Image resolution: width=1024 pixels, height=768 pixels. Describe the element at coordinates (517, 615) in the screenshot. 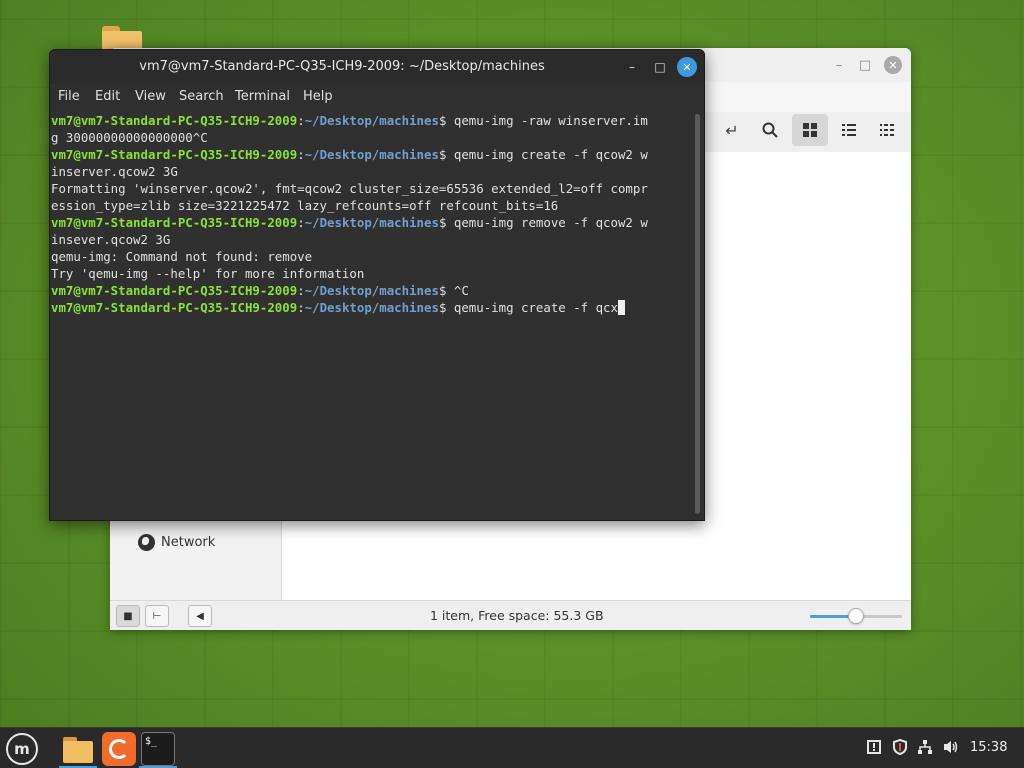

I see `status-text: 1 item, Free space: 55.3 GB` at that location.